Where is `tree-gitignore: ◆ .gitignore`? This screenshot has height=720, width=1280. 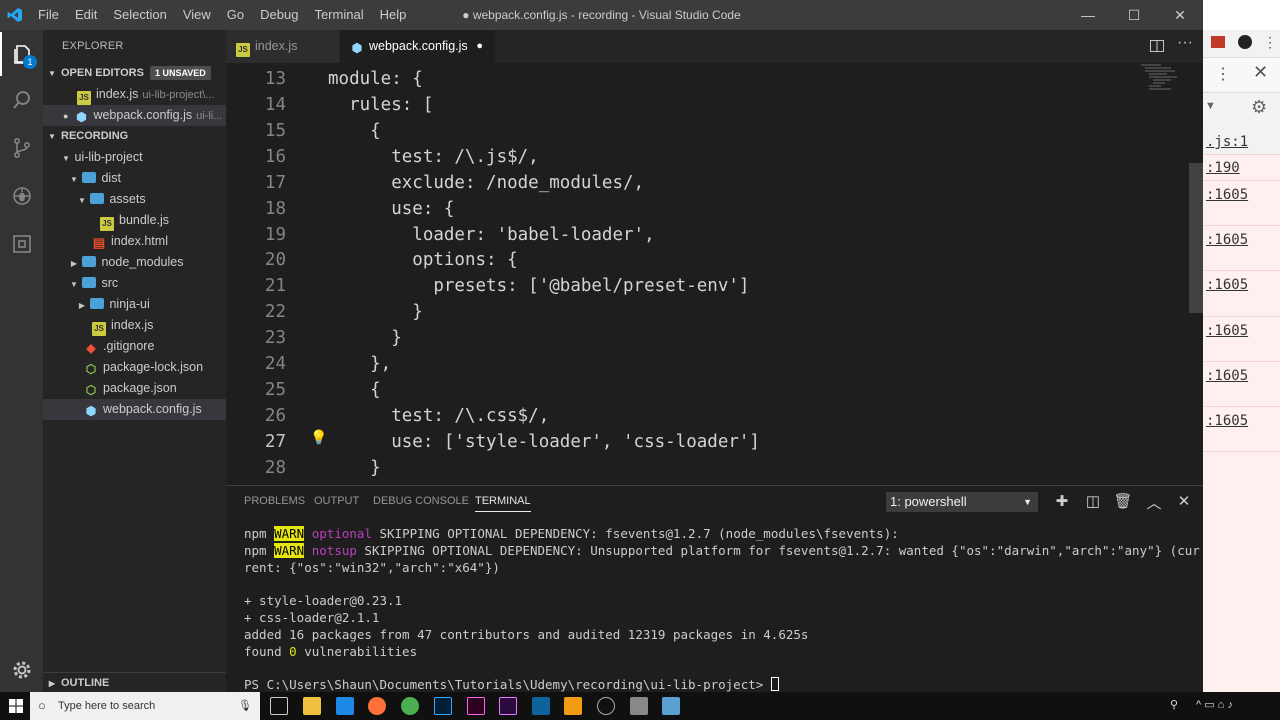 tree-gitignore: ◆ .gitignore is located at coordinates (134, 346).